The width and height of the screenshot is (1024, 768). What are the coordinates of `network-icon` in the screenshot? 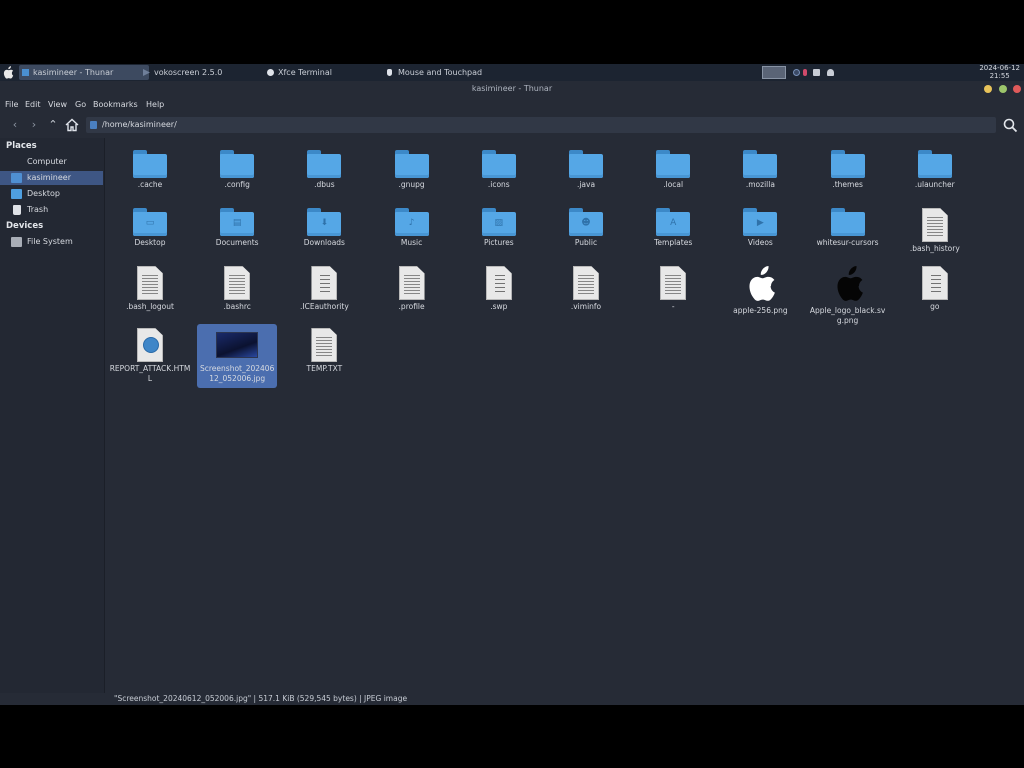 It's located at (796, 72).